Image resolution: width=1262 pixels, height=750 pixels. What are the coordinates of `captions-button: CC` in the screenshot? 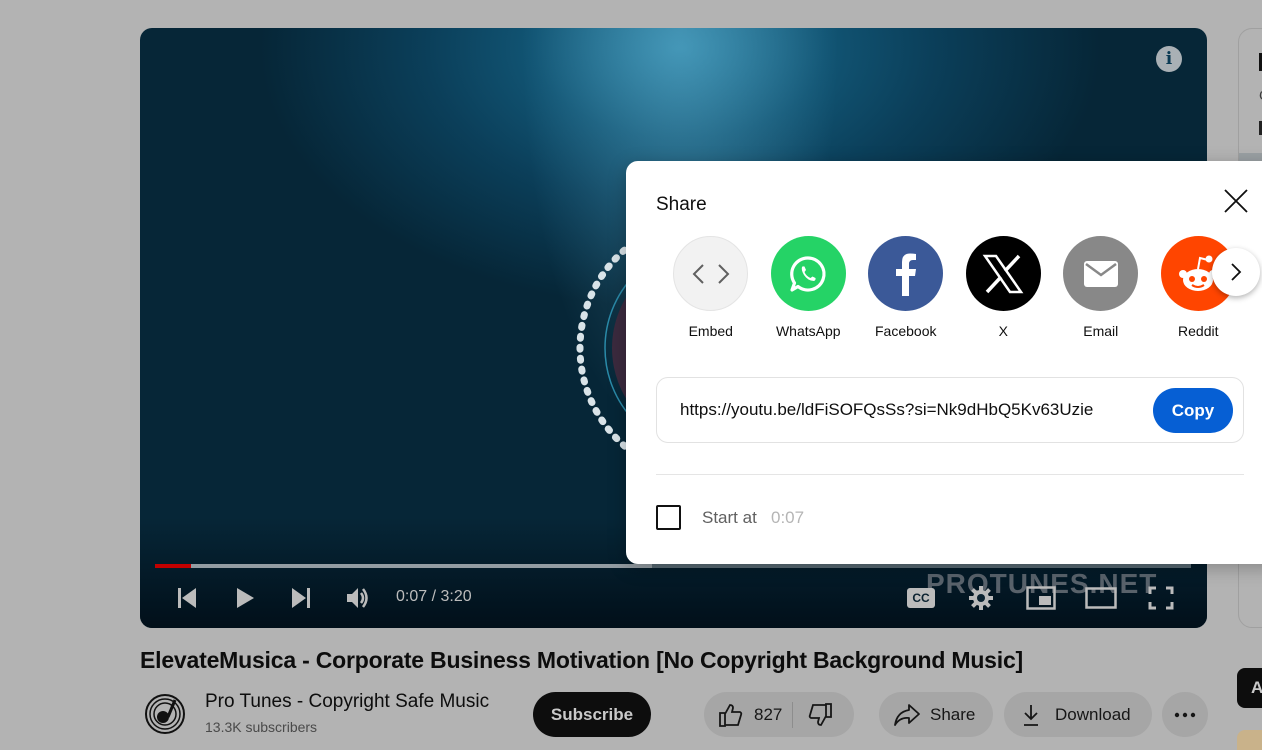 It's located at (921, 598).